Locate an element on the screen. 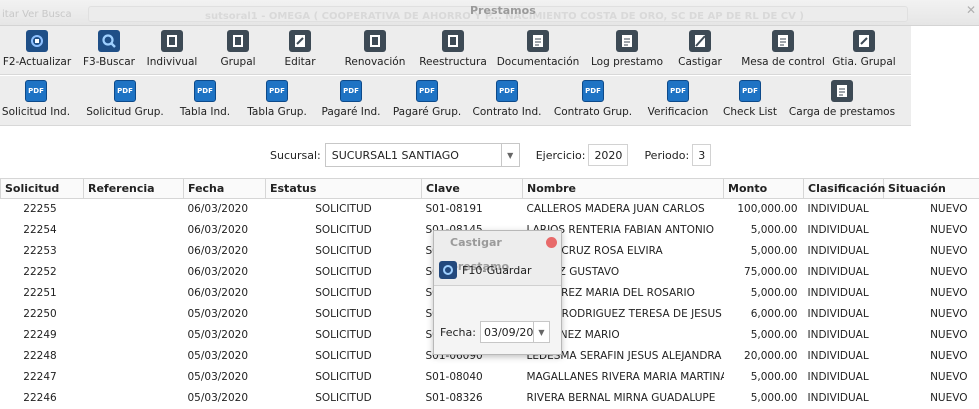  column-header: Clave is located at coordinates (472, 188).